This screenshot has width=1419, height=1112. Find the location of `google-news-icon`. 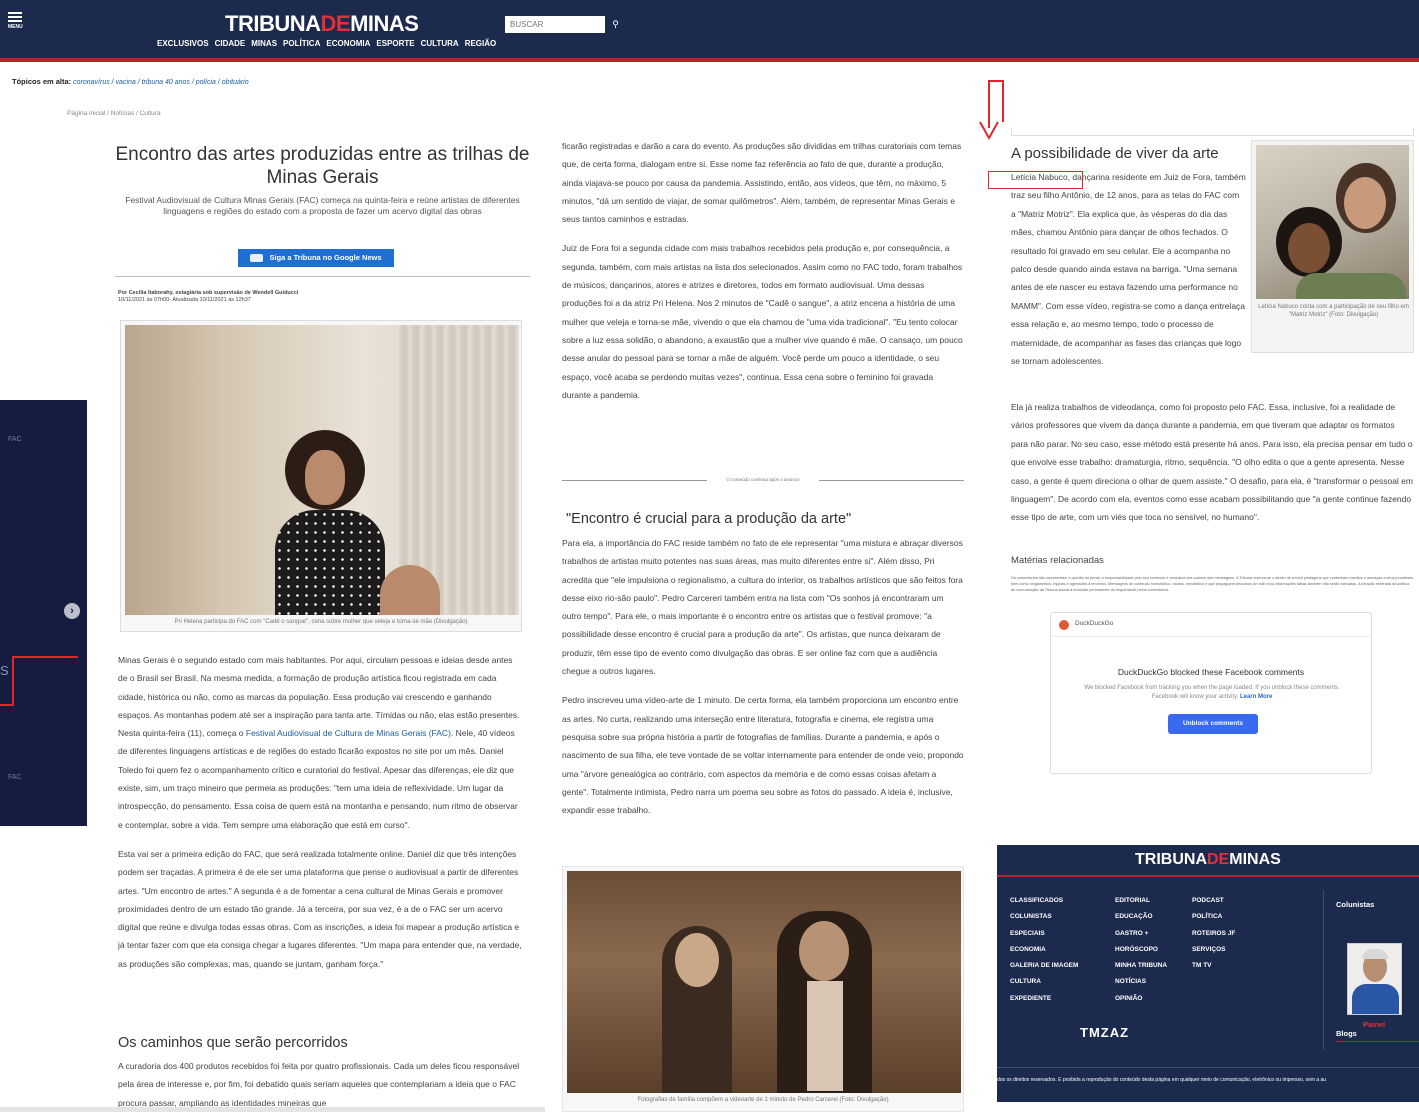

google-news-icon is located at coordinates (257, 258).